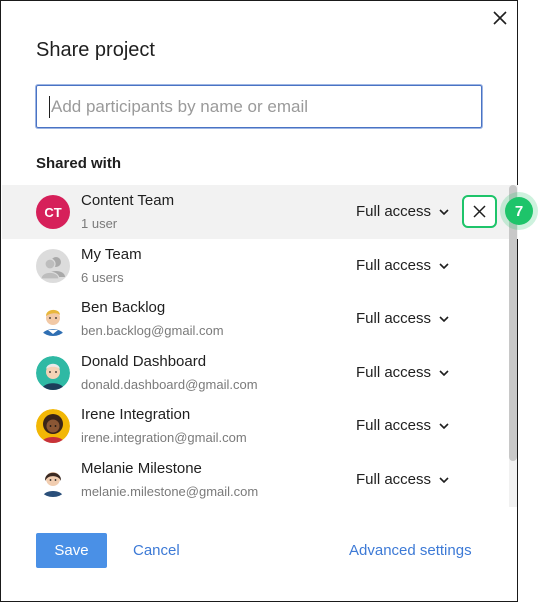 The image size is (542, 602). What do you see at coordinates (169, 384) in the screenshot?
I see `participant-detail: donald.dashboard@gmail.com` at bounding box center [169, 384].